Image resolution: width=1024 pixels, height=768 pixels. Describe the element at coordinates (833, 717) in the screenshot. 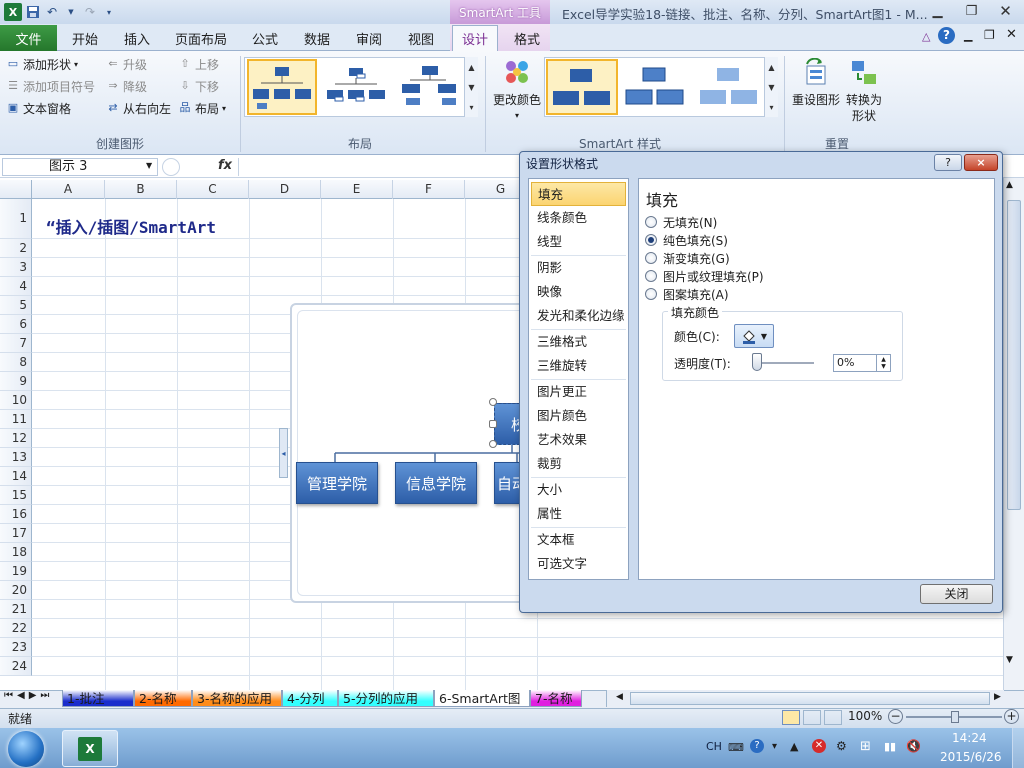

I see `page-break-view-icon` at that location.